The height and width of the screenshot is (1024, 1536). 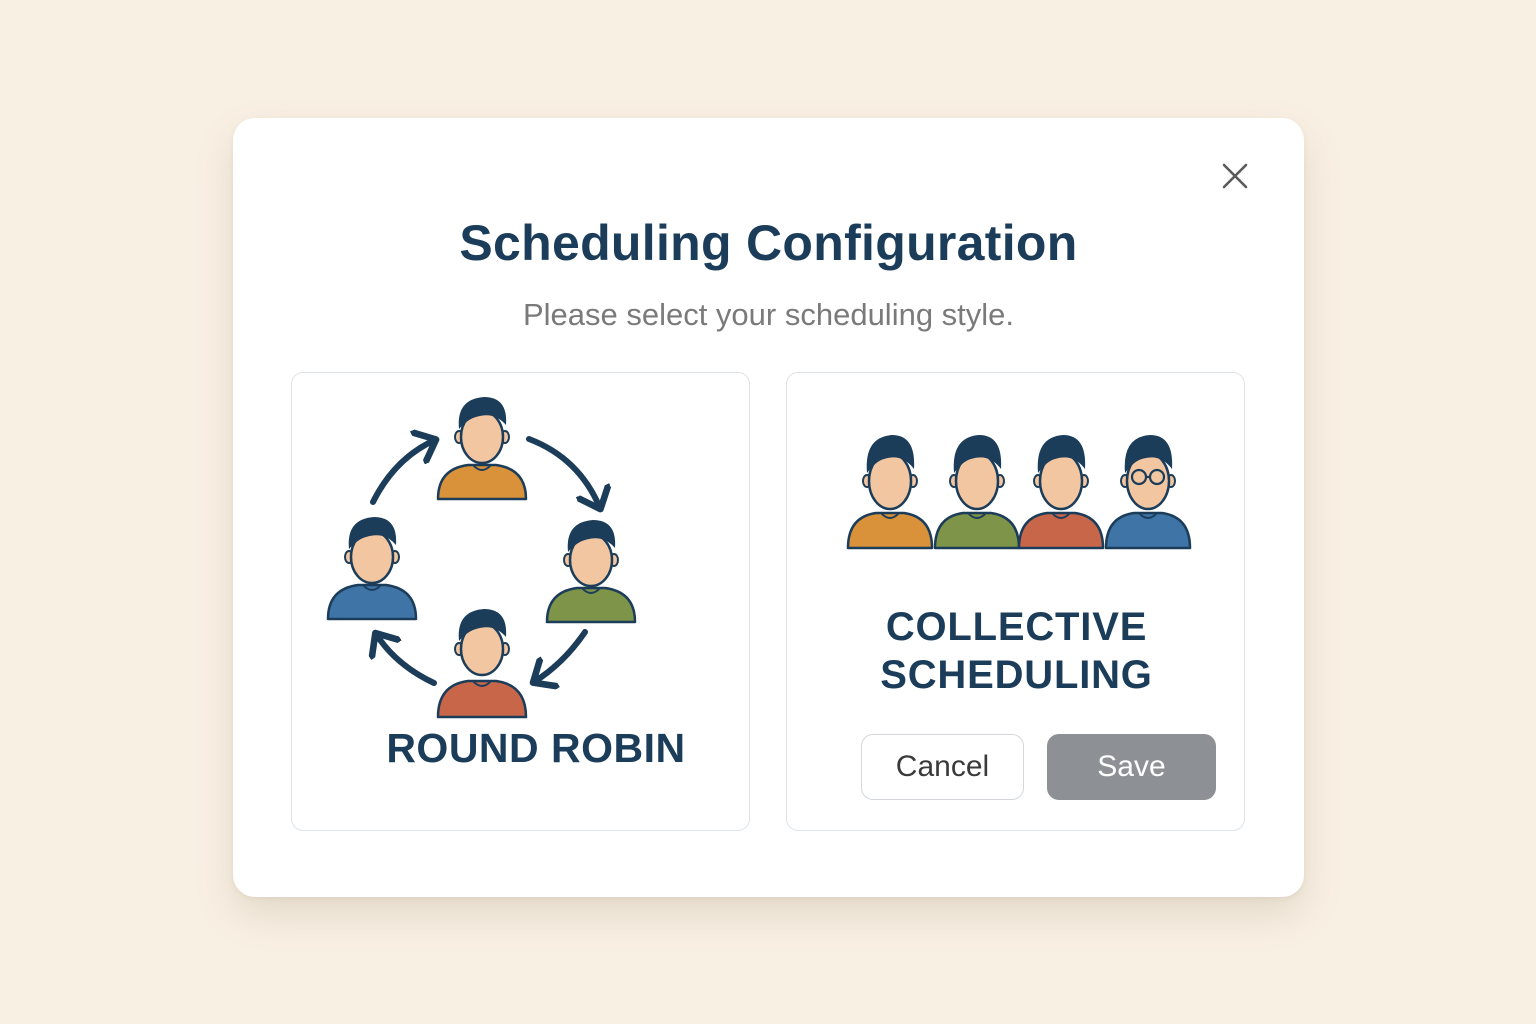 I want to click on round-robin-option: ROUND ROBIN, so click(x=520, y=601).